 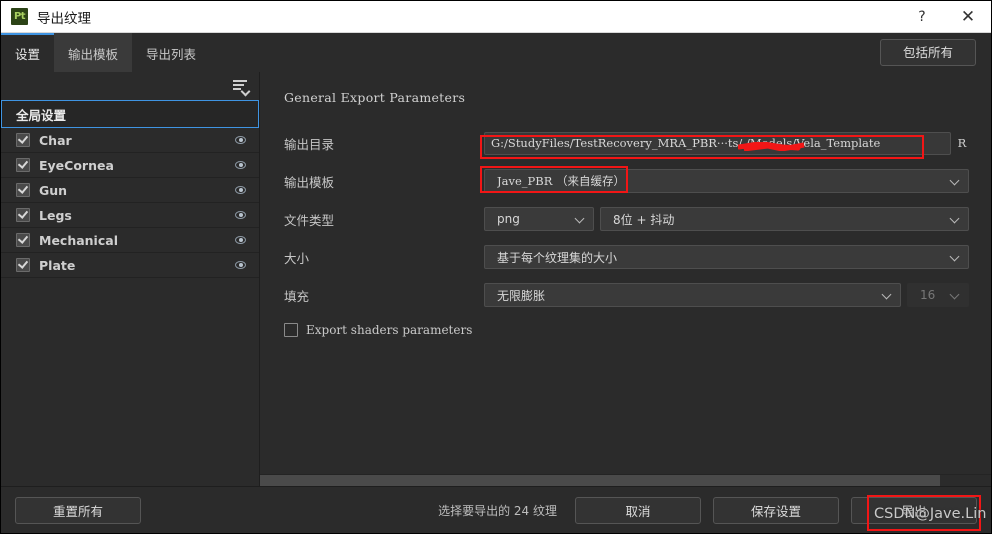 I want to click on output-template-row: 输出模板 Jave_PBR （来自缓存）, so click(x=626, y=181).